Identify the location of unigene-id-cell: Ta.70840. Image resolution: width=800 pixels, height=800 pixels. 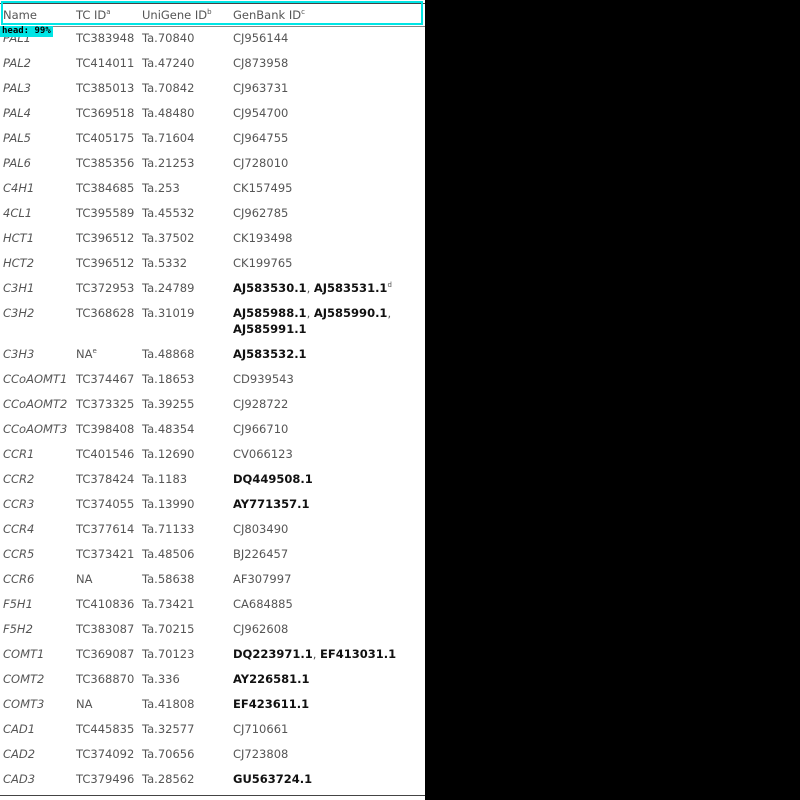
(168, 38).